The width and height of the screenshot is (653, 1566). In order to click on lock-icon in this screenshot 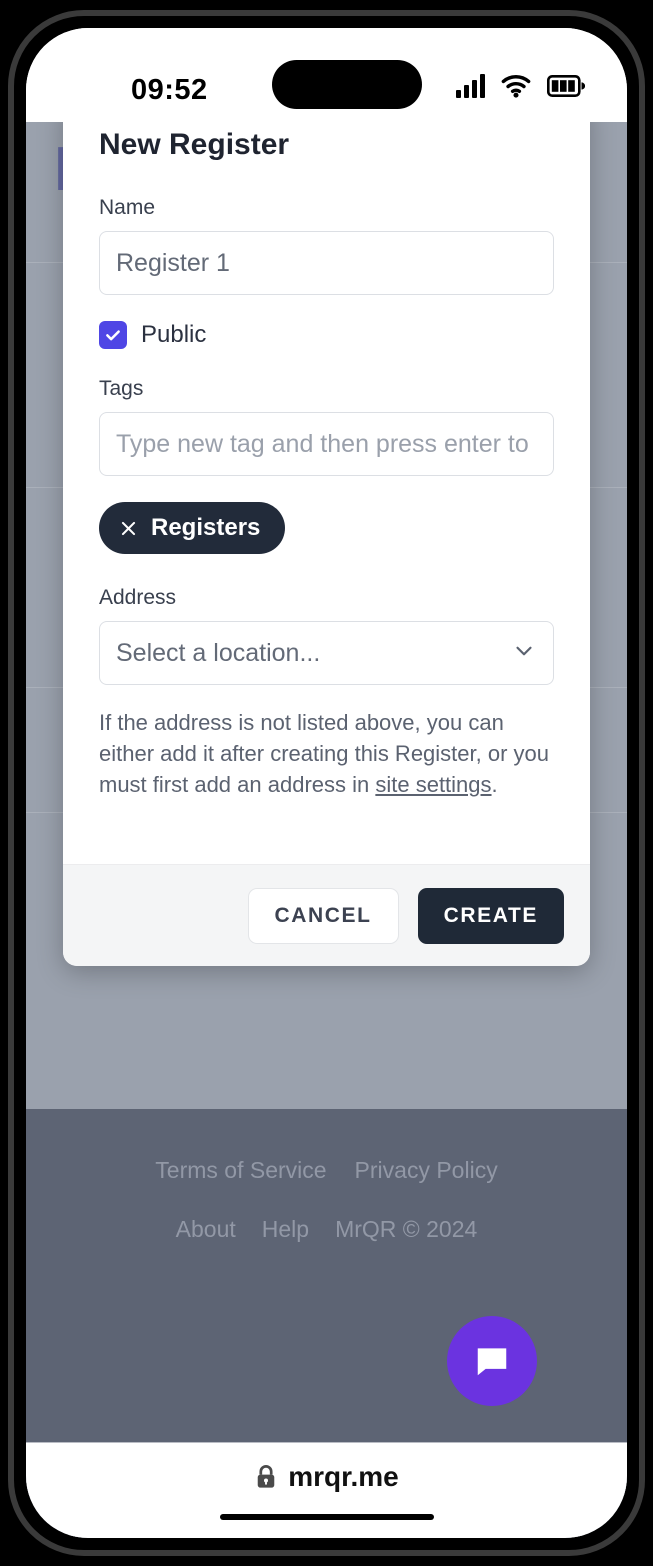, I will do `click(266, 1476)`.